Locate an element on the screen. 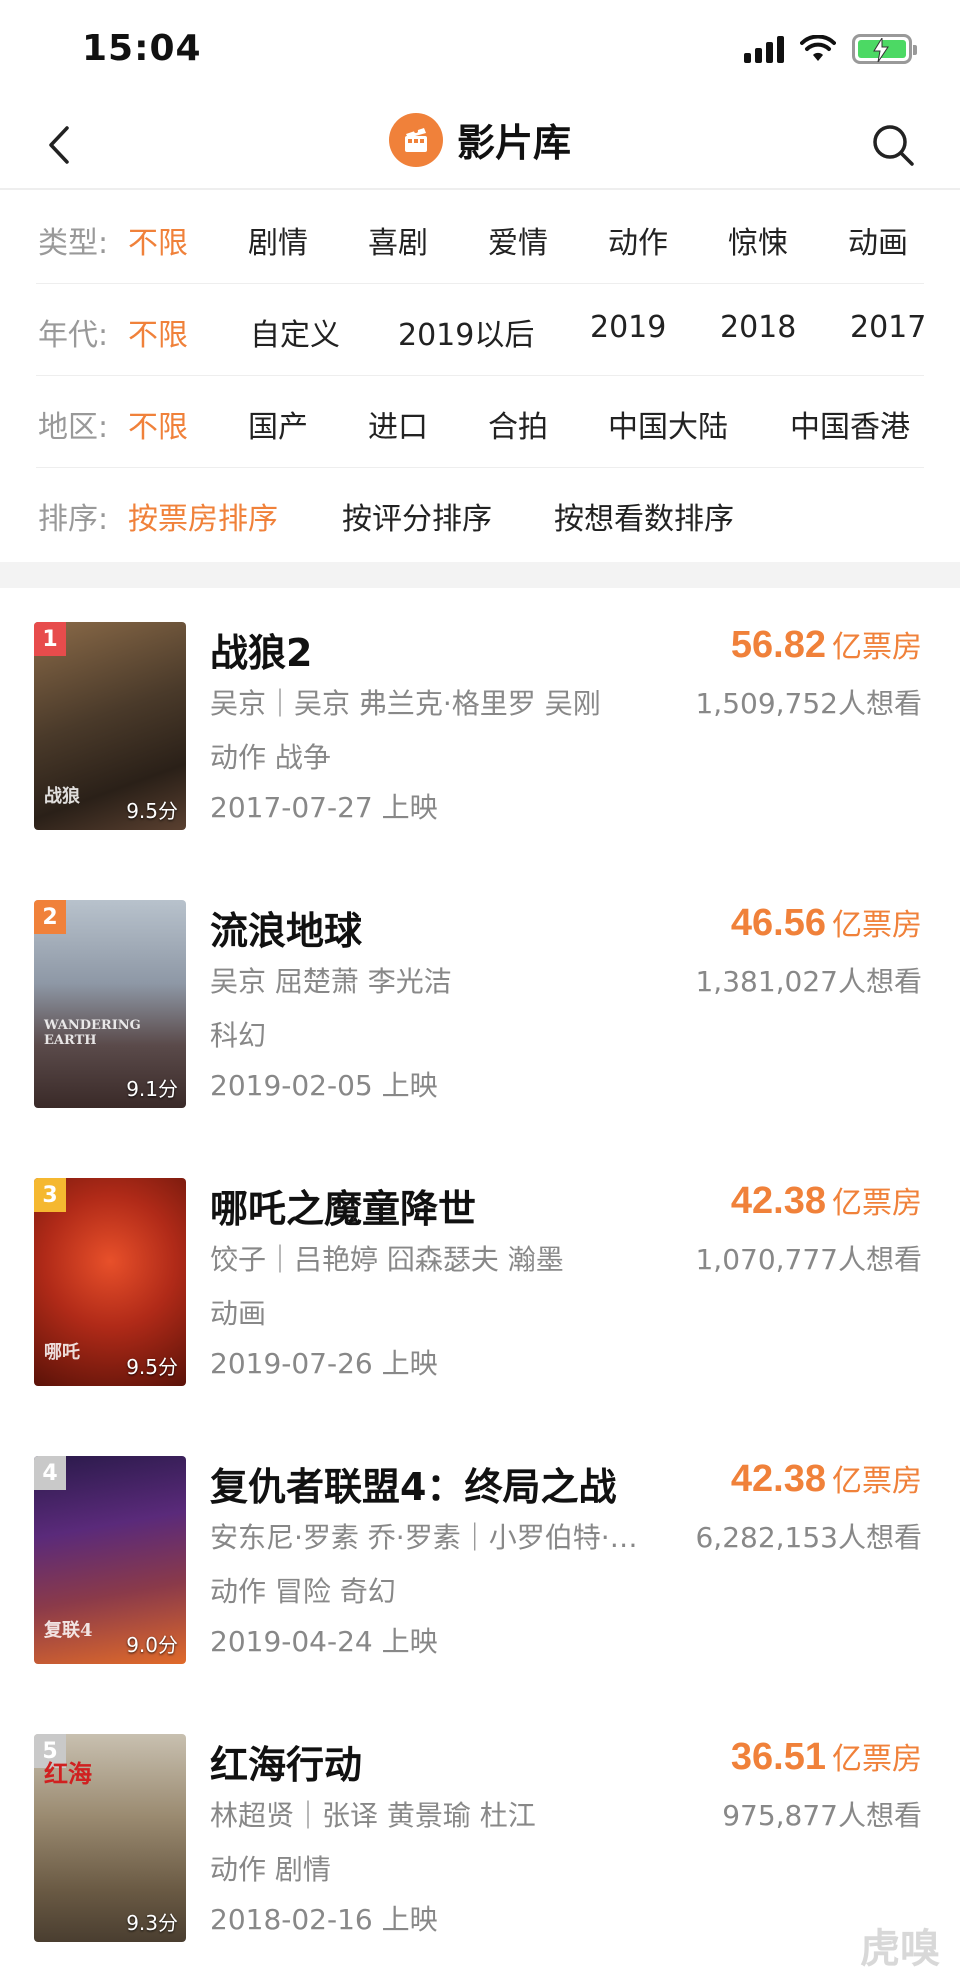 This screenshot has width=960, height=1986. battery-icon is located at coordinates (884, 49).